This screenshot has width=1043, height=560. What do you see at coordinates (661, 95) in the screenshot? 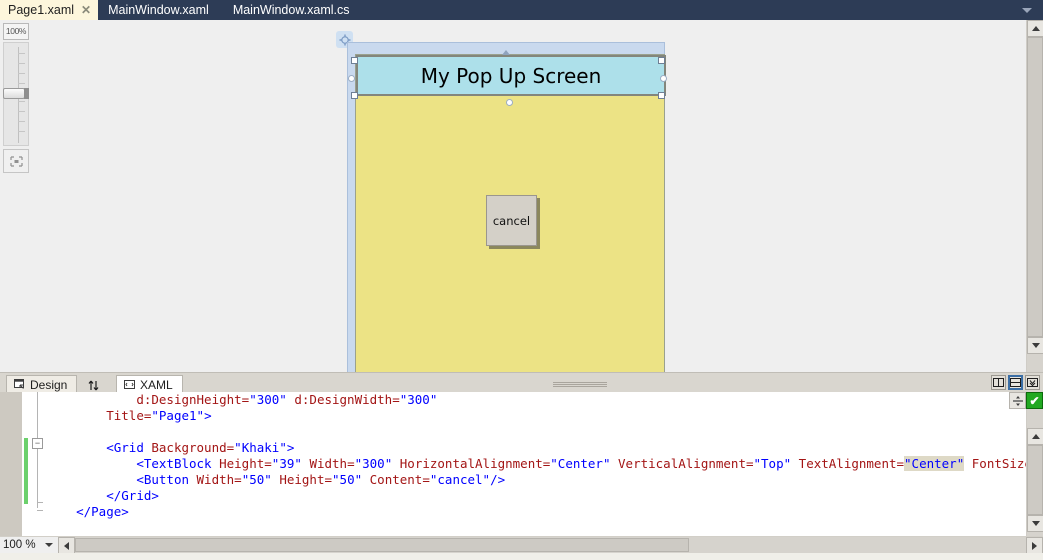
I see `resize-handle-bottom-right` at bounding box center [661, 95].